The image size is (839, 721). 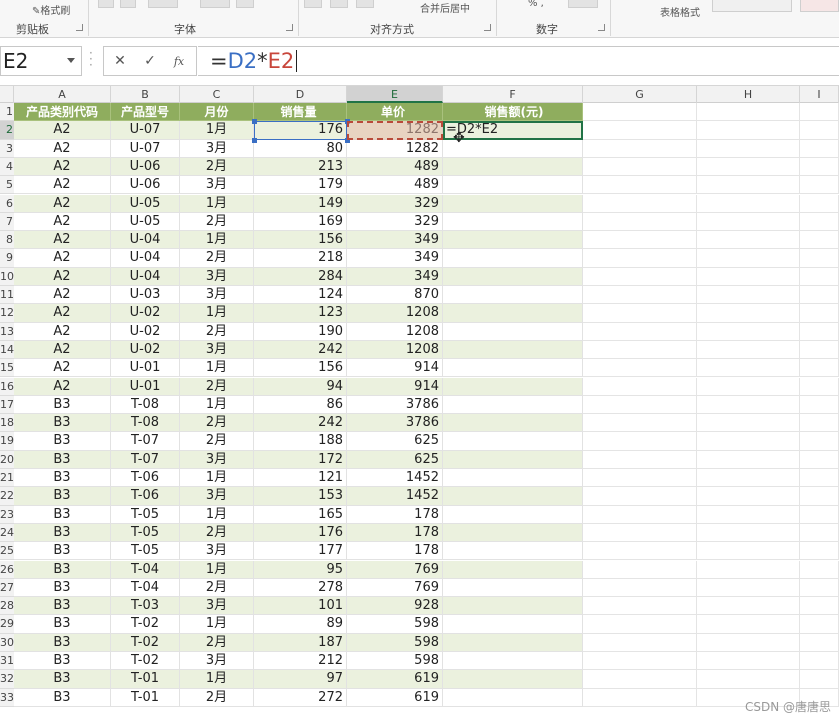 What do you see at coordinates (217, 661) in the screenshot?
I see `cell-c31: 3月` at bounding box center [217, 661].